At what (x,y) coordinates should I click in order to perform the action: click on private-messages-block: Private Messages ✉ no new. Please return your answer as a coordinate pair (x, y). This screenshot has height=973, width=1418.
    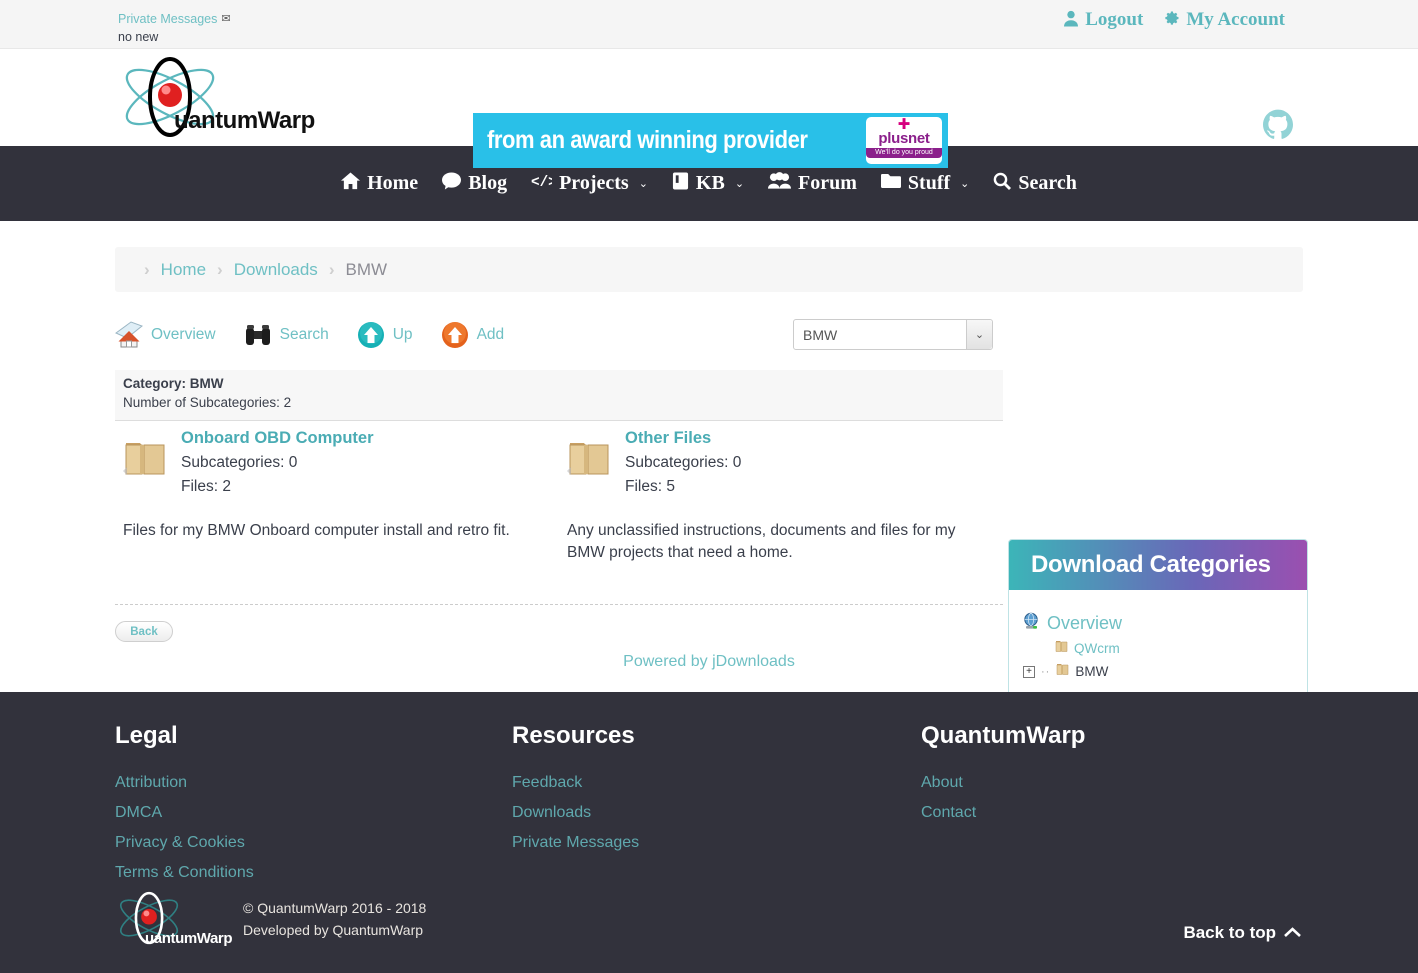
    Looking at the image, I should click on (174, 28).